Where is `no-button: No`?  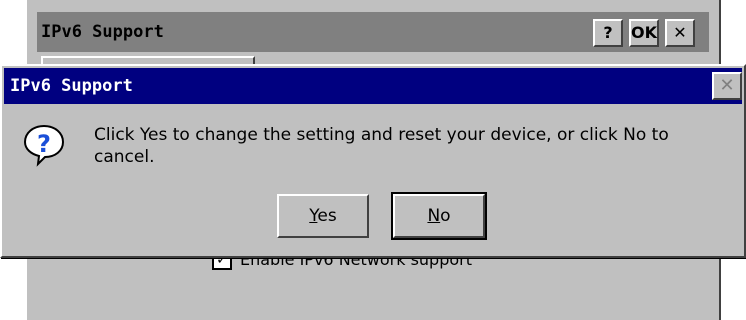 no-button: No is located at coordinates (439, 216).